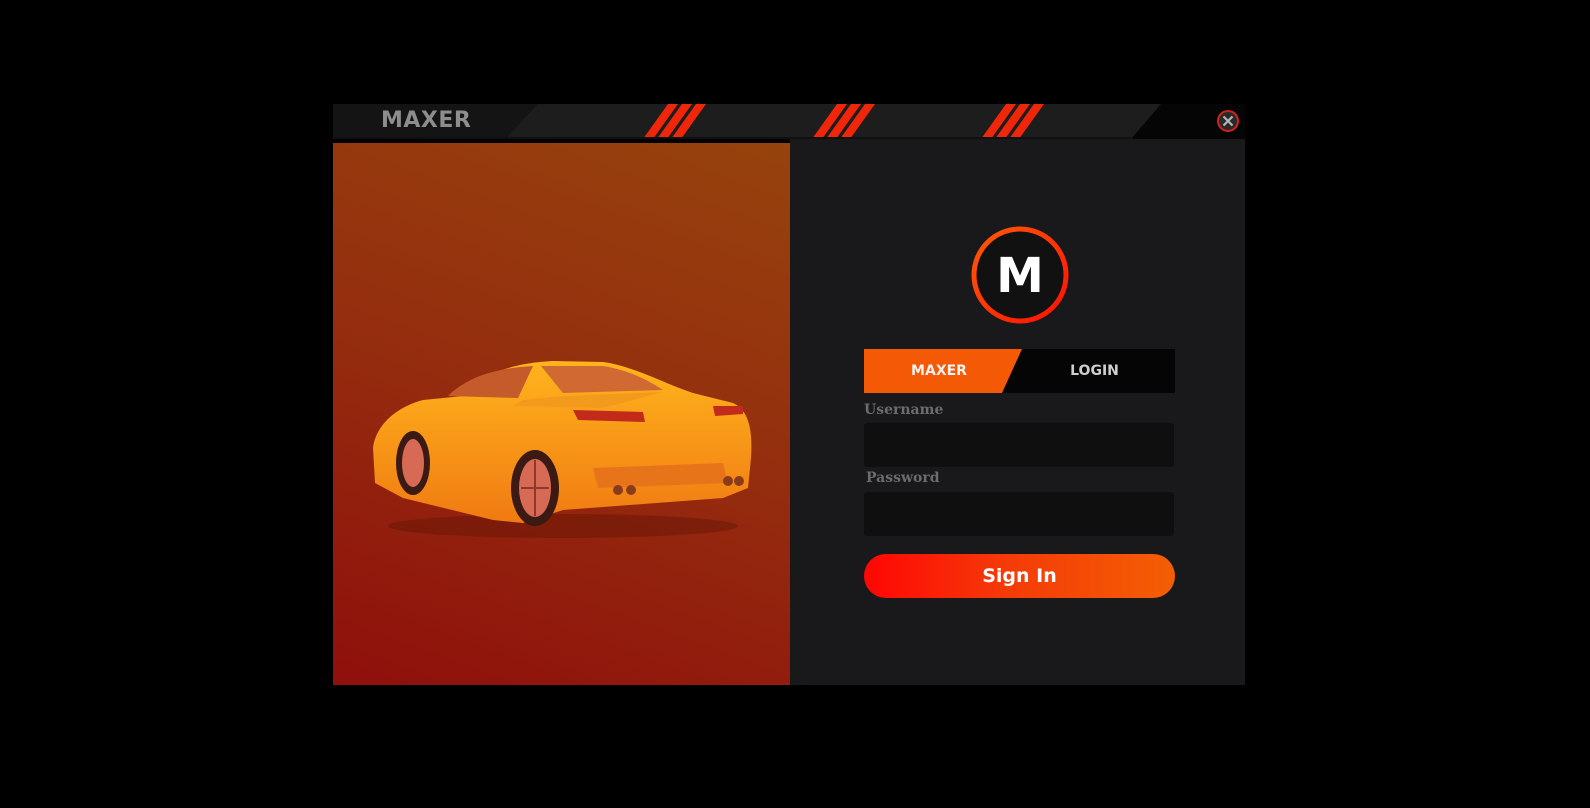 This screenshot has width=1590, height=808. Describe the element at coordinates (562, 449) in the screenshot. I see `sports-car-image` at that location.